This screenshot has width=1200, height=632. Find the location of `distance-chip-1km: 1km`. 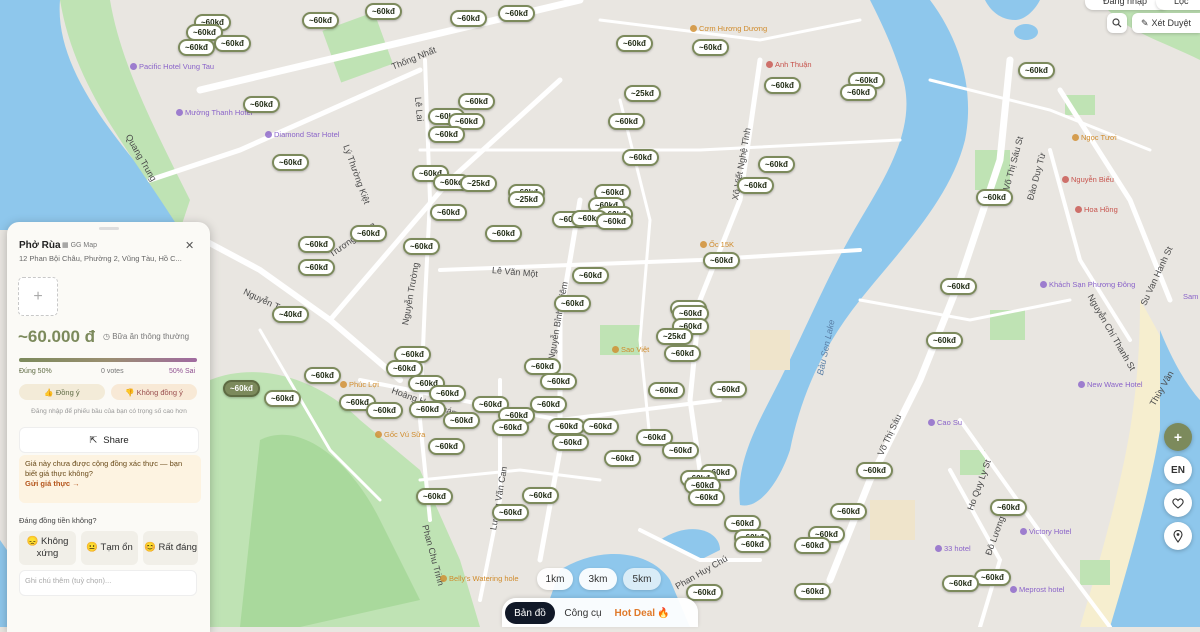

distance-chip-1km: 1km is located at coordinates (555, 579).